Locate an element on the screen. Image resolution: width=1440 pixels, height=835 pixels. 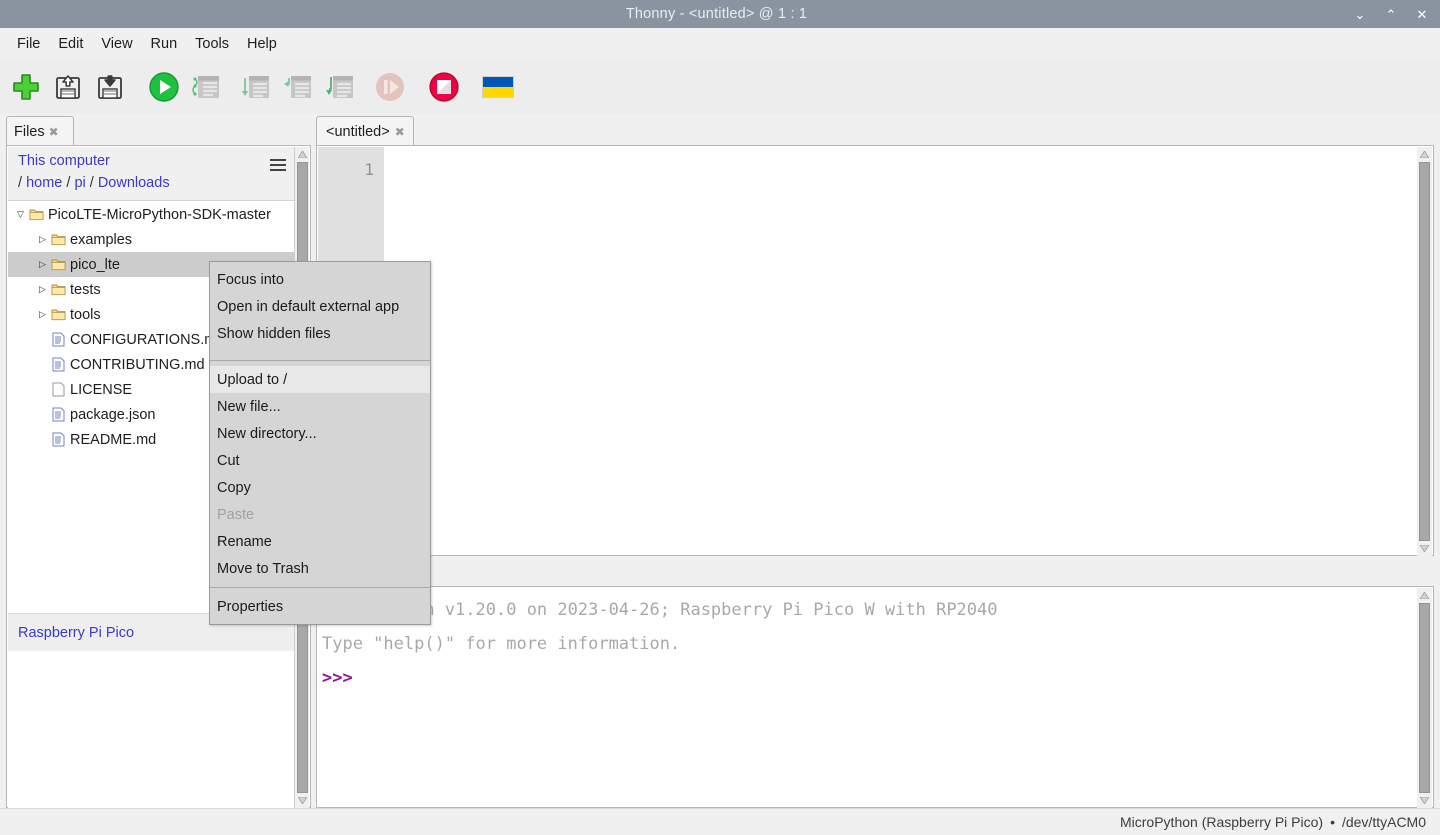
stop-icon is located at coordinates (444, 87).